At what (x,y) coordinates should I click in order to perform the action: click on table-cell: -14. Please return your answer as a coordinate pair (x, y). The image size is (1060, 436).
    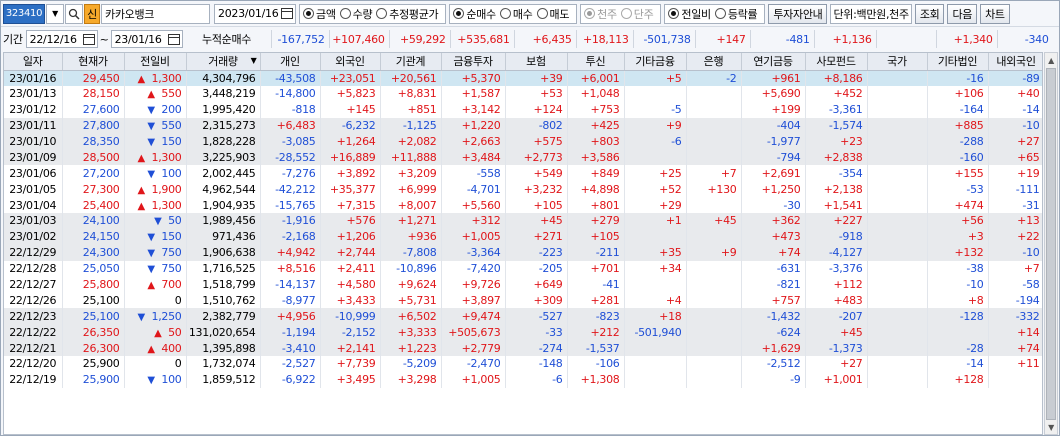
    Looking at the image, I should click on (958, 364).